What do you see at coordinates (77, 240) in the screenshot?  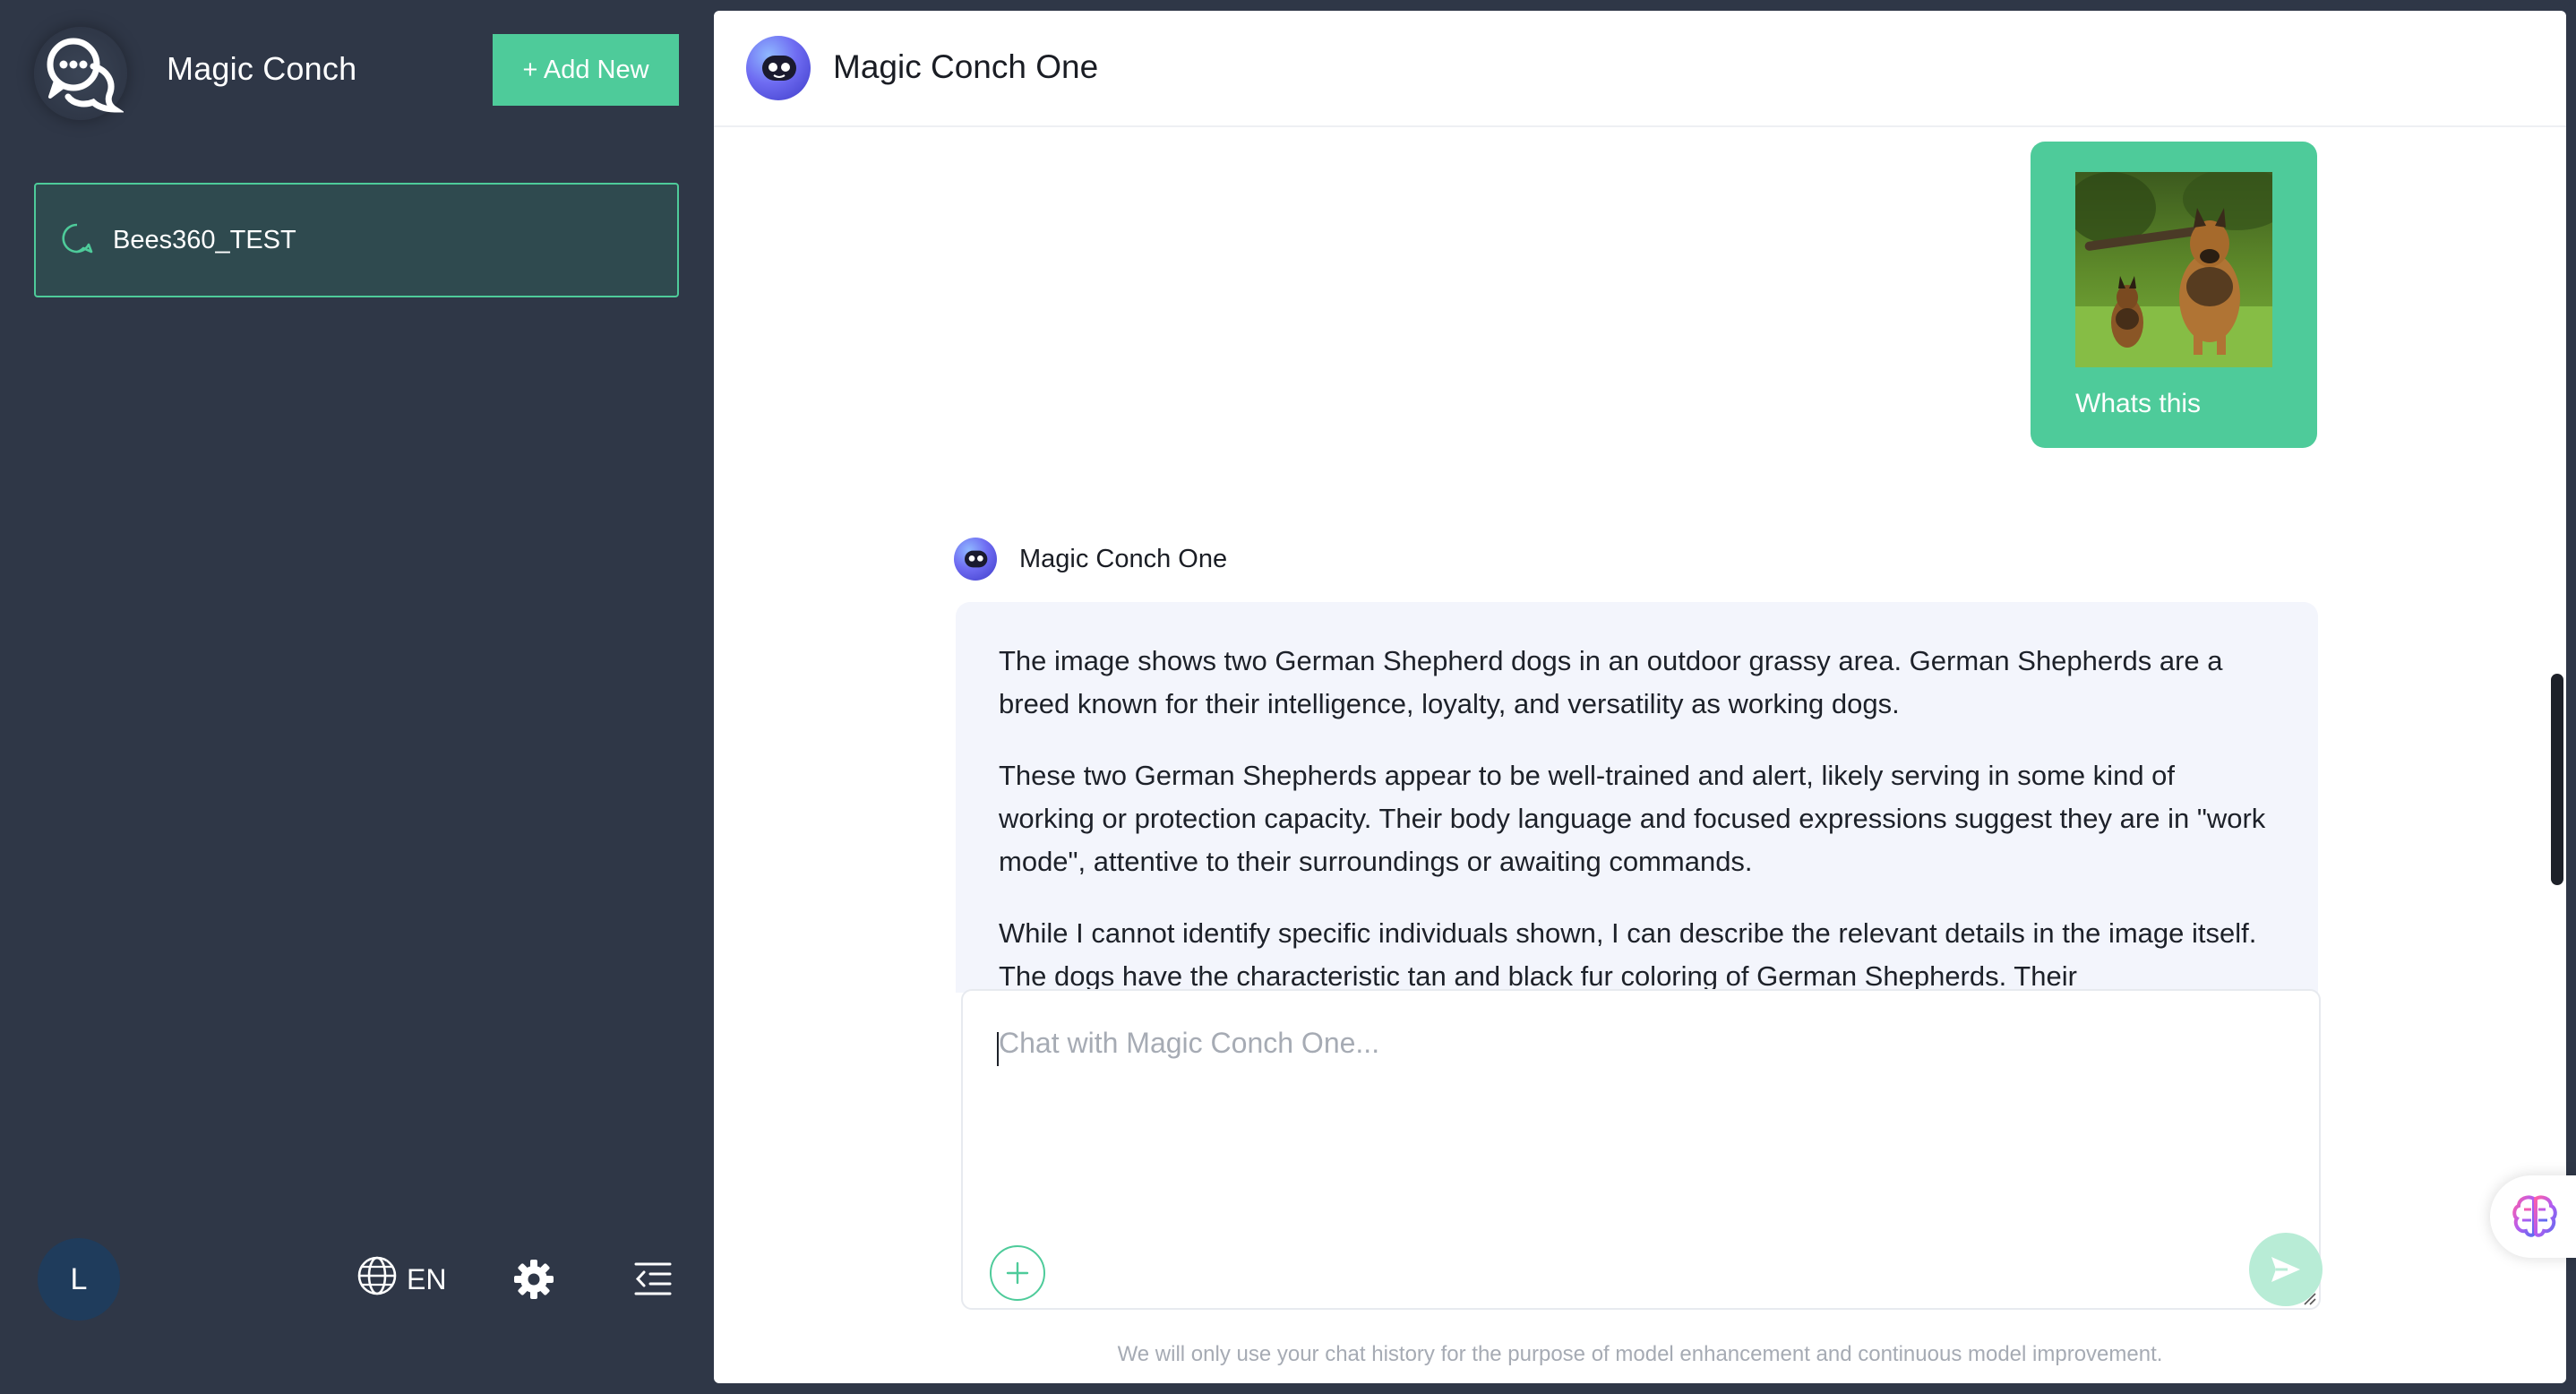 I see `chat-bubble-outline-icon` at bounding box center [77, 240].